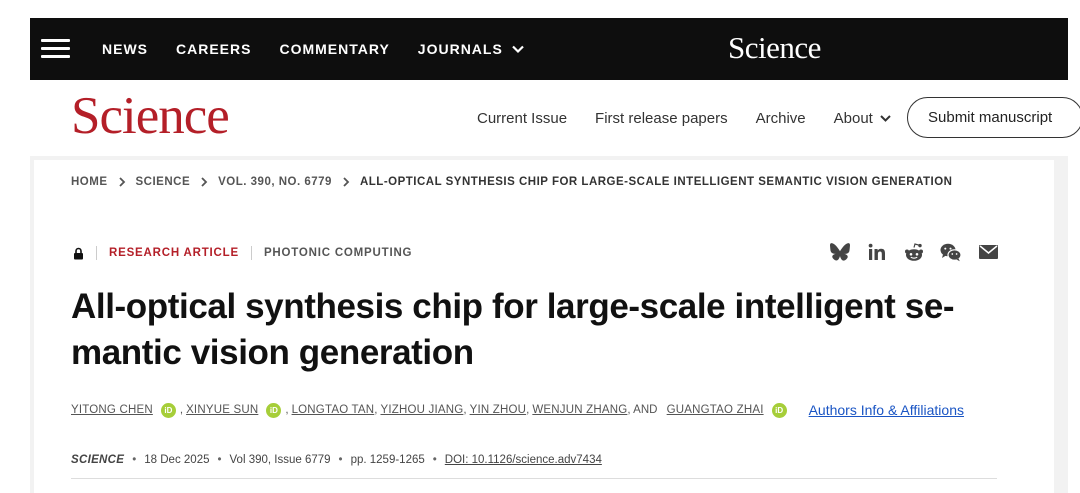 The width and height of the screenshot is (1080, 493). I want to click on nav-label: First release papers, so click(661, 118).